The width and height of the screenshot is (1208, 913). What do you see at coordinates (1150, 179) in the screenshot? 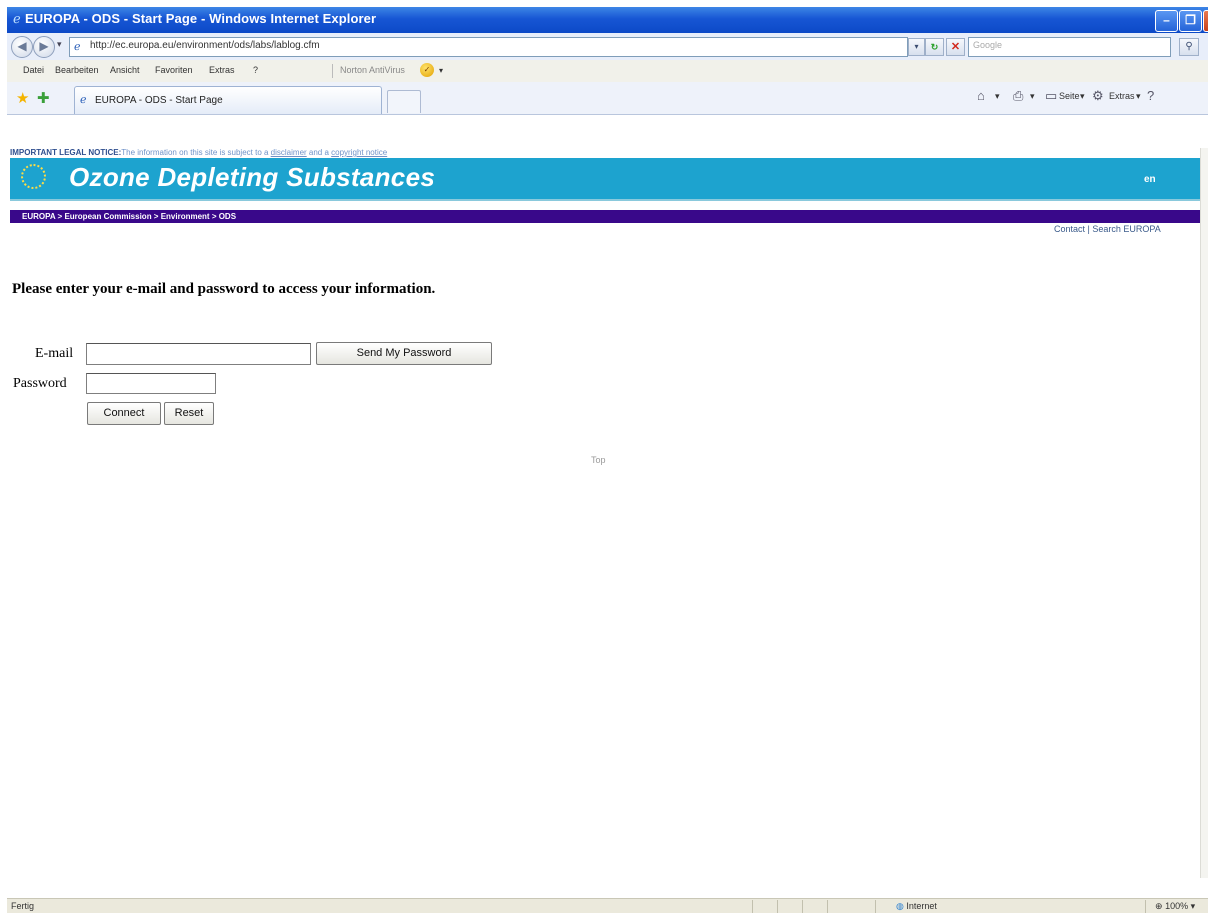
I see `language-selector: en` at bounding box center [1150, 179].